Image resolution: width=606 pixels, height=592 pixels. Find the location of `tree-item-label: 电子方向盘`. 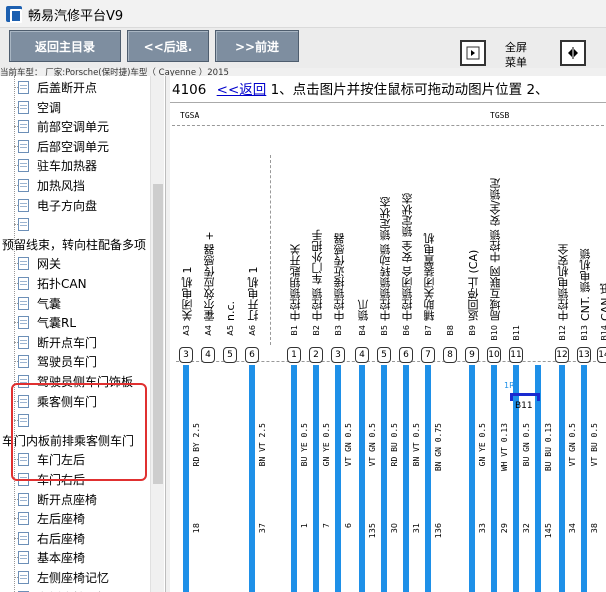

tree-item-label: 电子方向盘 is located at coordinates (67, 205).